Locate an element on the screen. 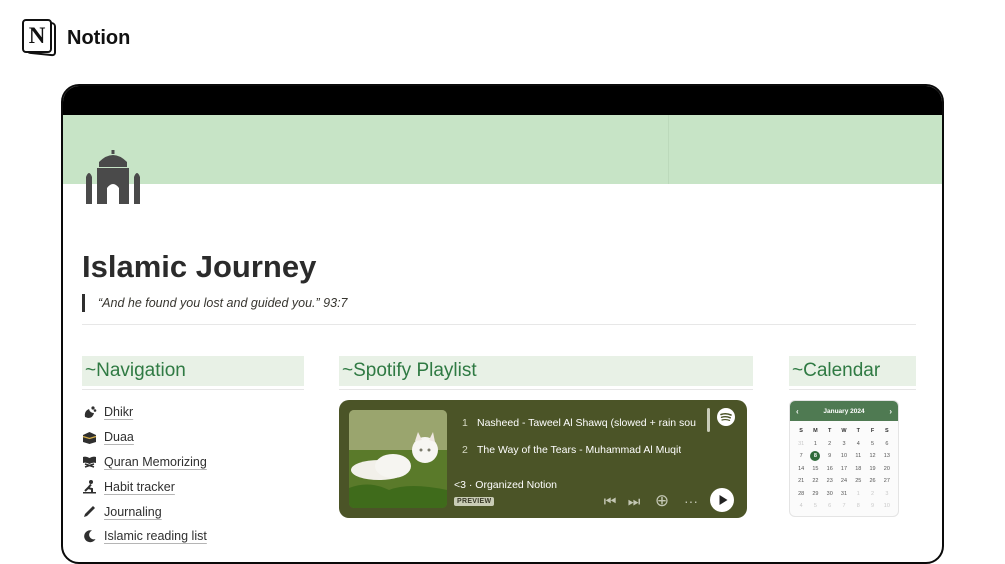  spotify-heading: ~Spotify Playlist is located at coordinates (546, 371).